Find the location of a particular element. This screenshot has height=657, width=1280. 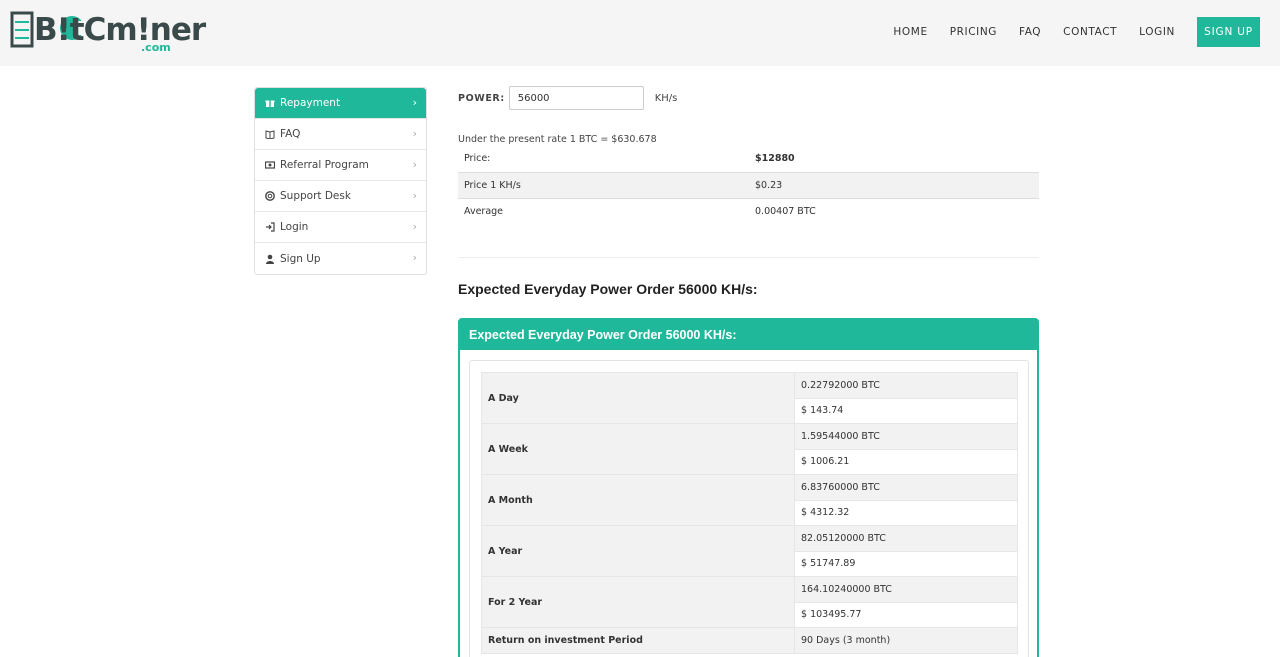

sidebar-item-label: Referral Program is located at coordinates (324, 165).